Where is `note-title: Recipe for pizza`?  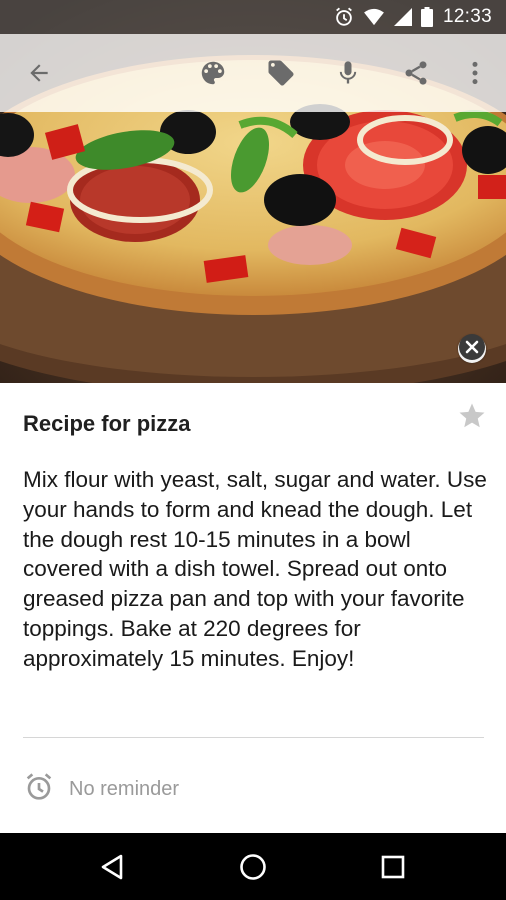 note-title: Recipe for pizza is located at coordinates (106, 424).